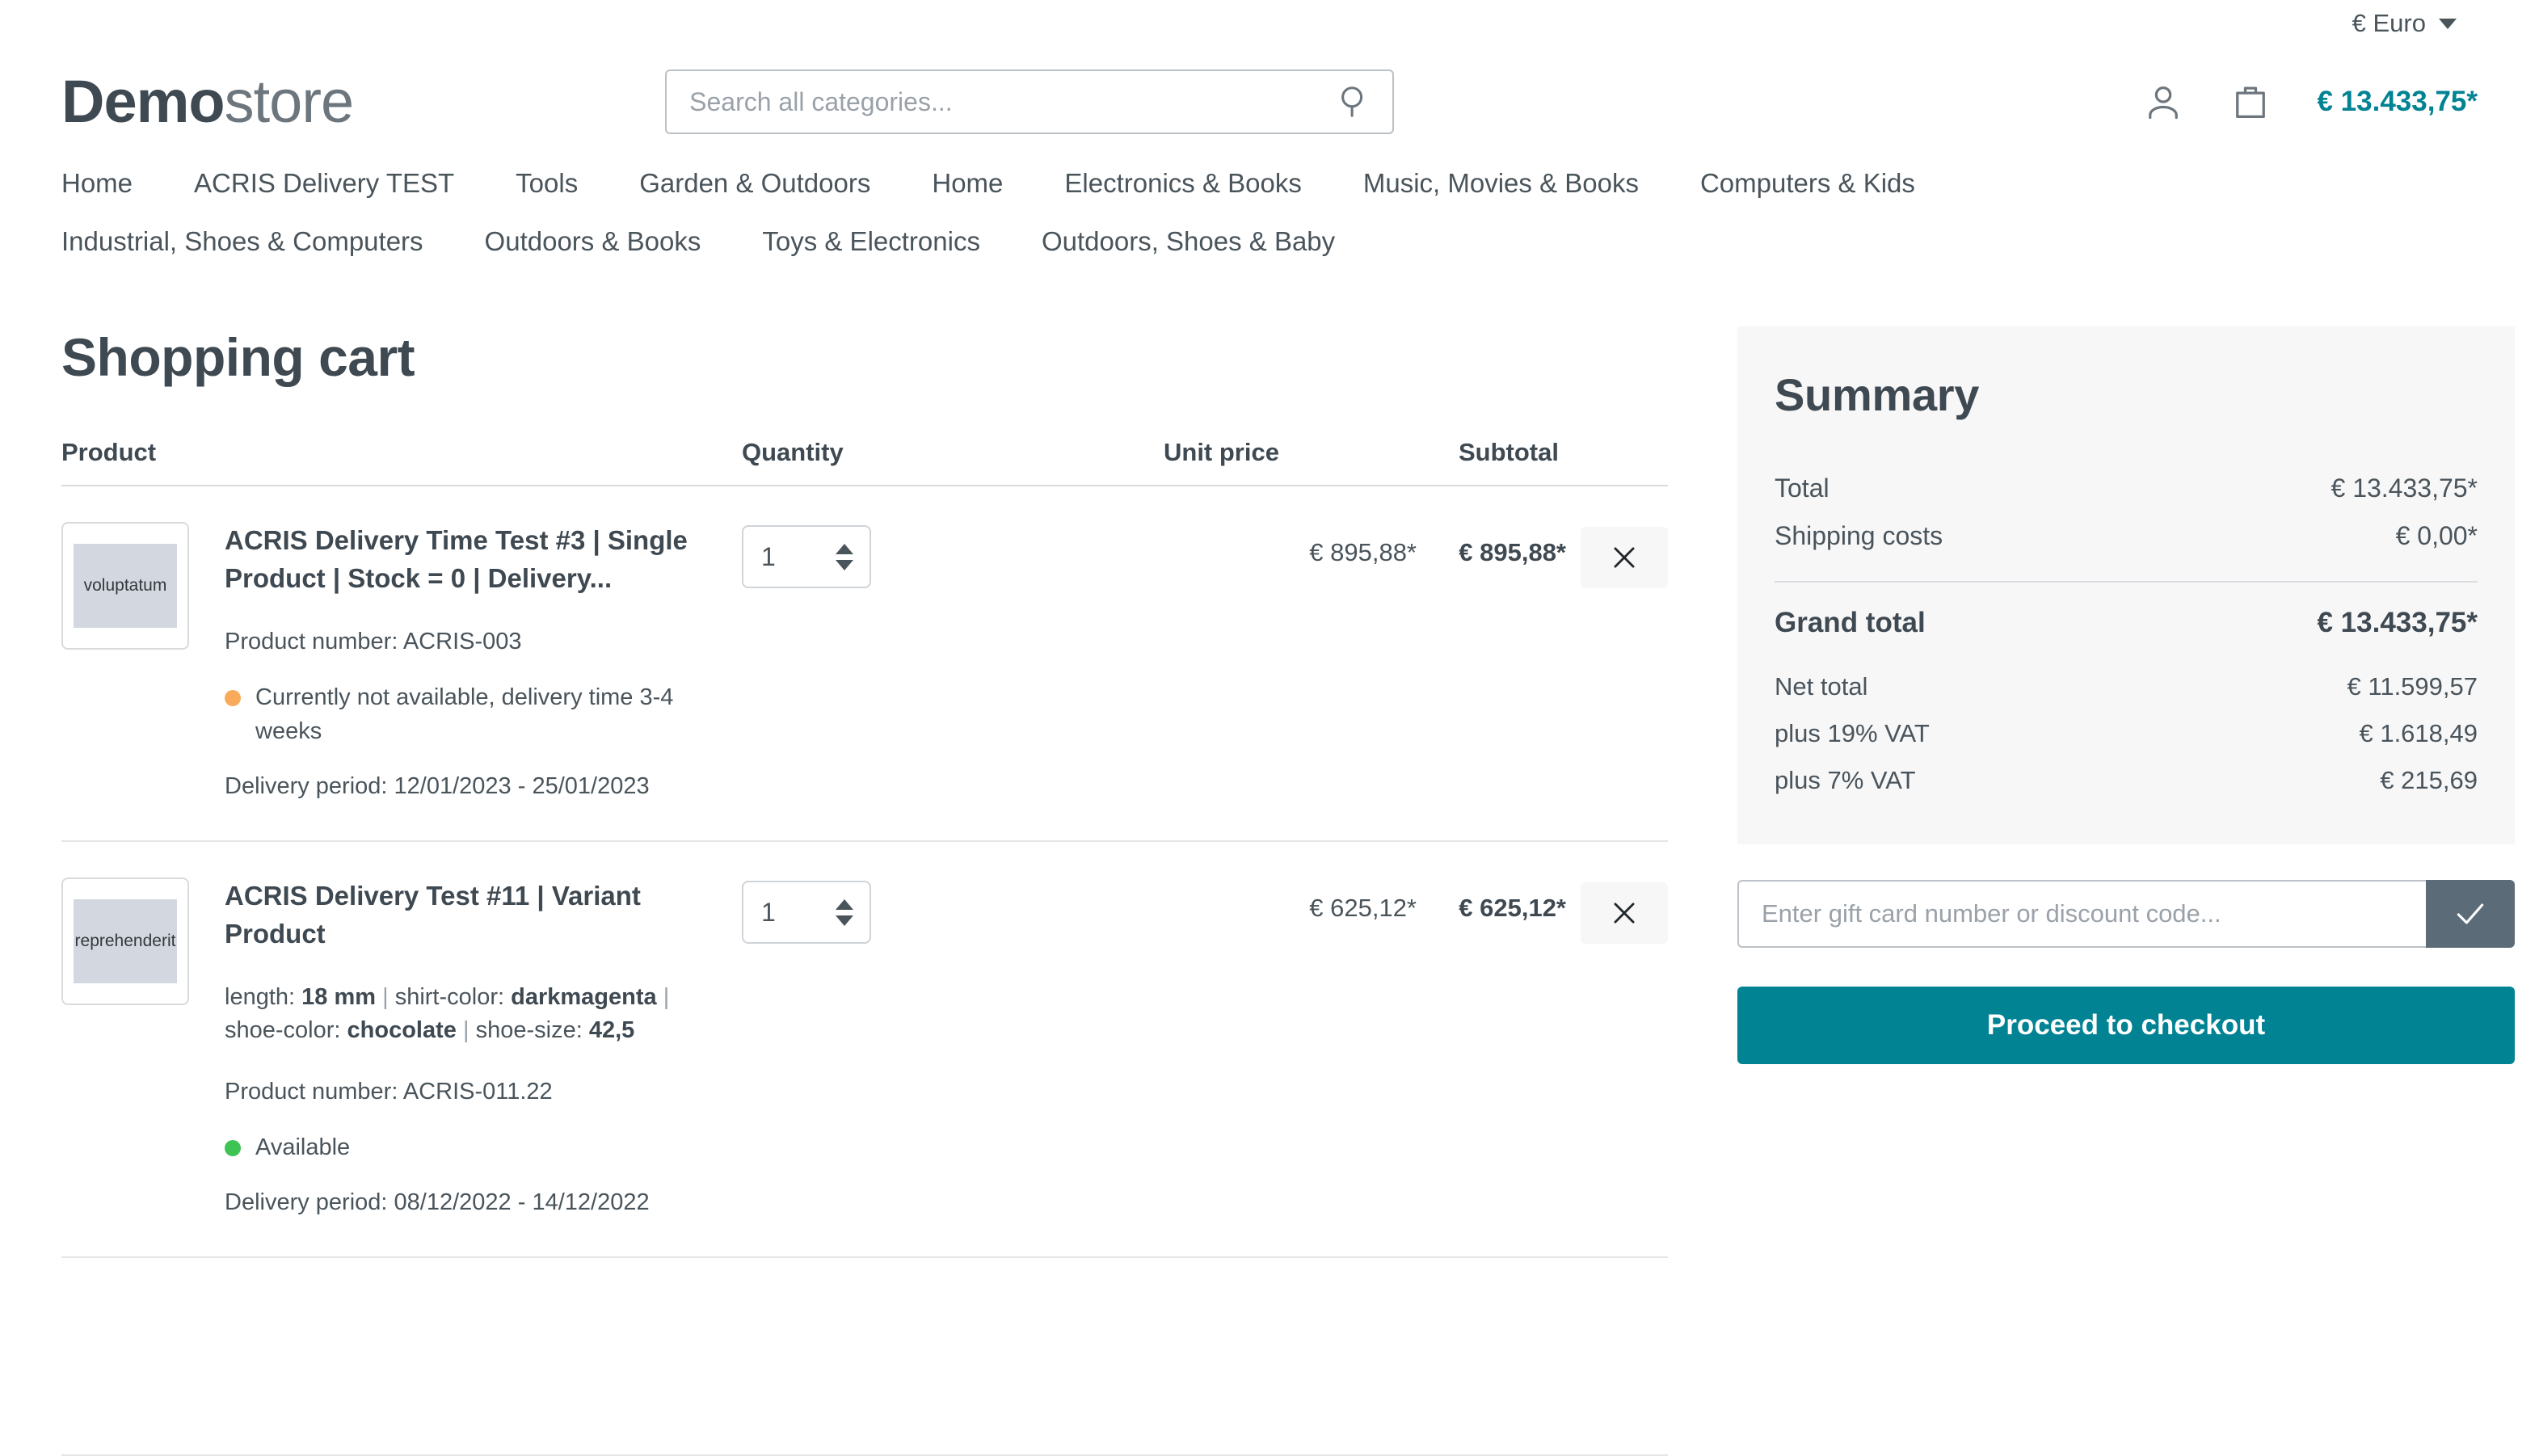 Image resolution: width=2539 pixels, height=1456 pixels. I want to click on summary-title: Summary, so click(1877, 394).